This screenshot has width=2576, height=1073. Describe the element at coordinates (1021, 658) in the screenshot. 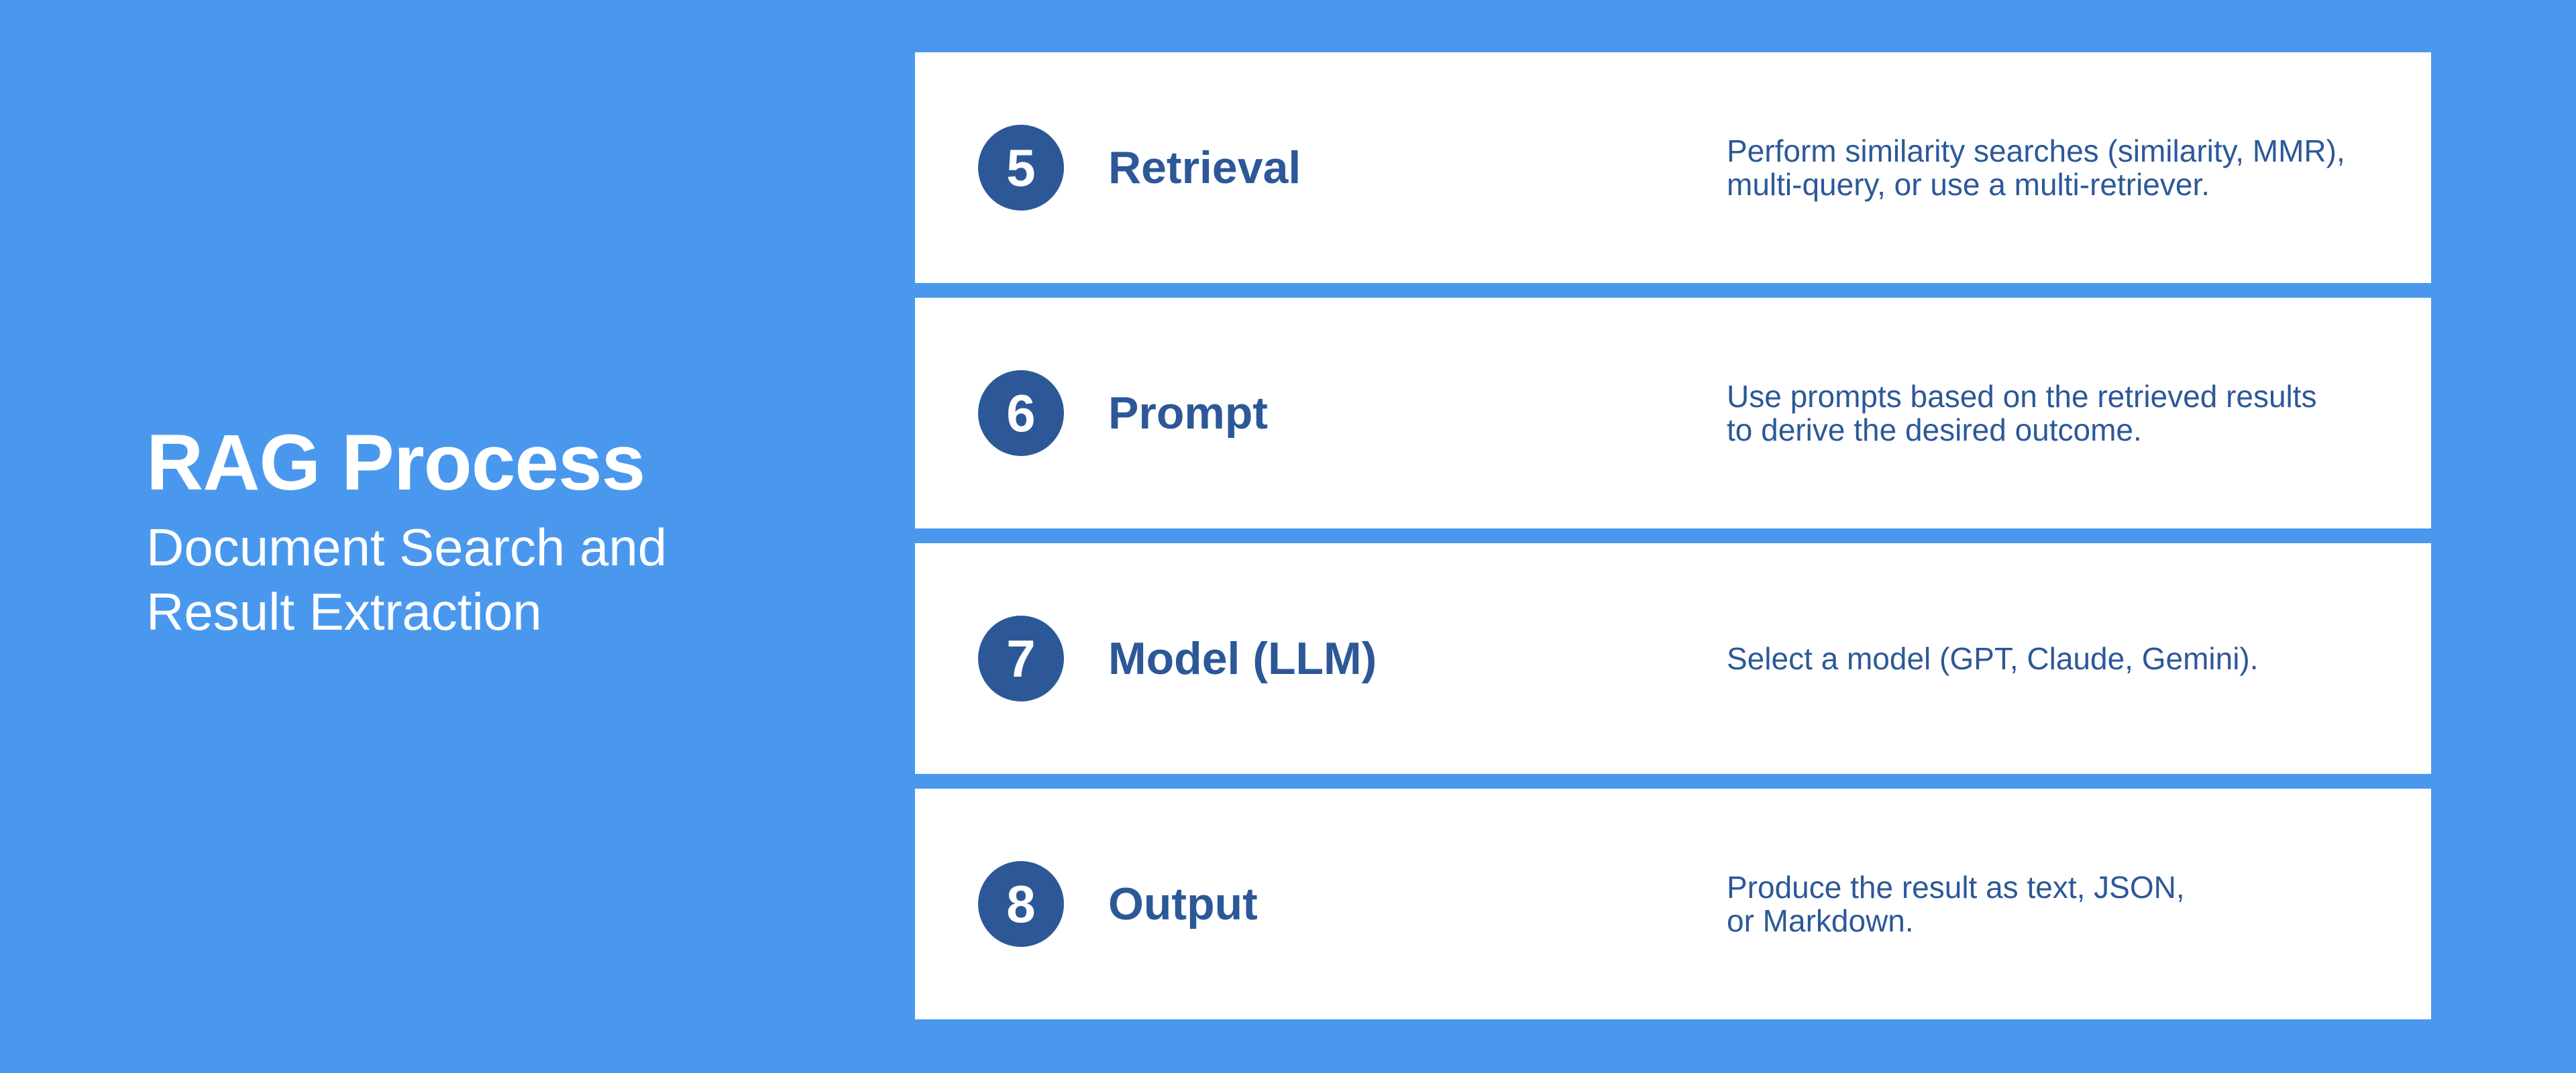

I see `step-number-badge: 7` at that location.